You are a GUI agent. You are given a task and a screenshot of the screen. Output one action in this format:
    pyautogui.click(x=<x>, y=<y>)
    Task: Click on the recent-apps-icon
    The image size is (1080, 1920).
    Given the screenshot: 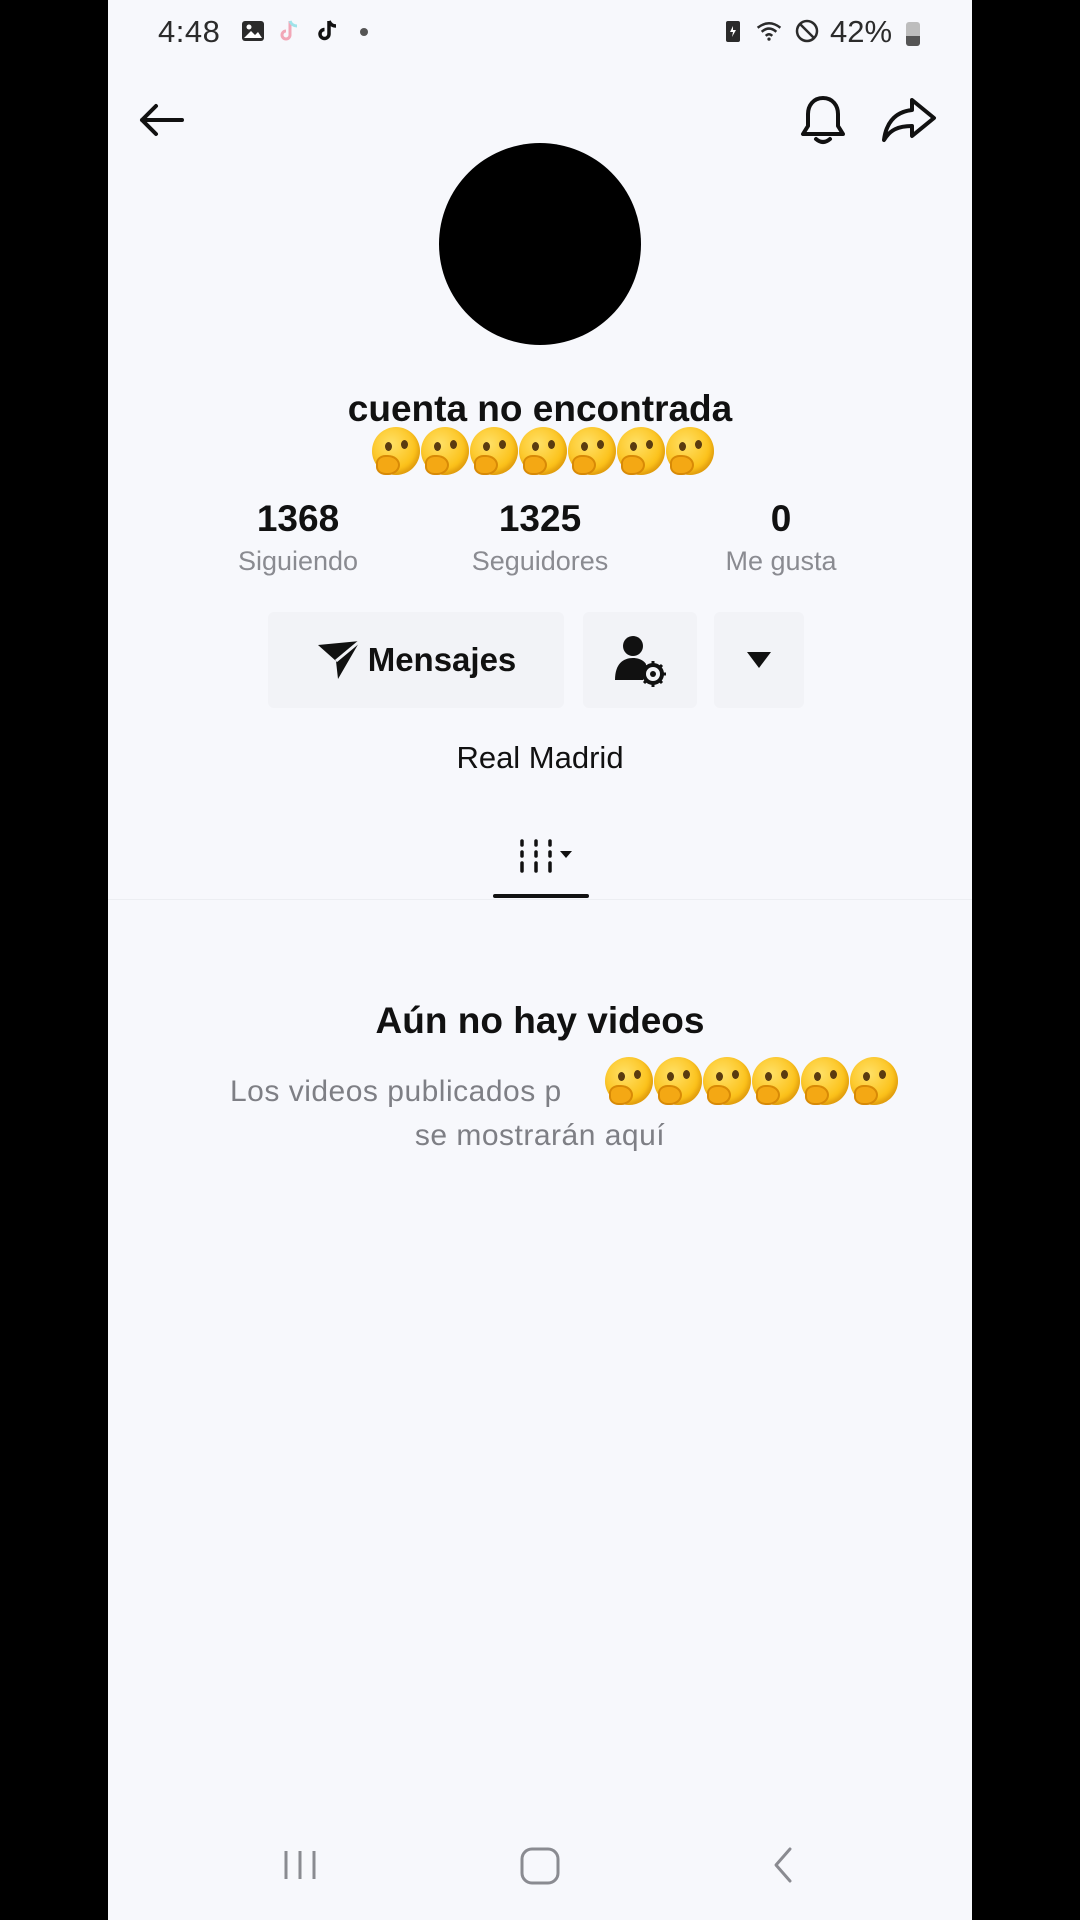 What is the action you would take?
    pyautogui.click(x=300, y=1865)
    